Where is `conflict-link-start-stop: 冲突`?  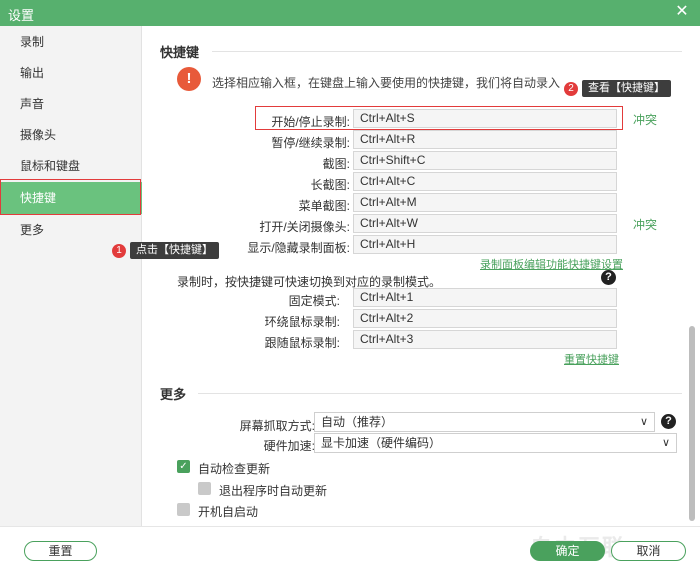 conflict-link-start-stop: 冲突 is located at coordinates (645, 119).